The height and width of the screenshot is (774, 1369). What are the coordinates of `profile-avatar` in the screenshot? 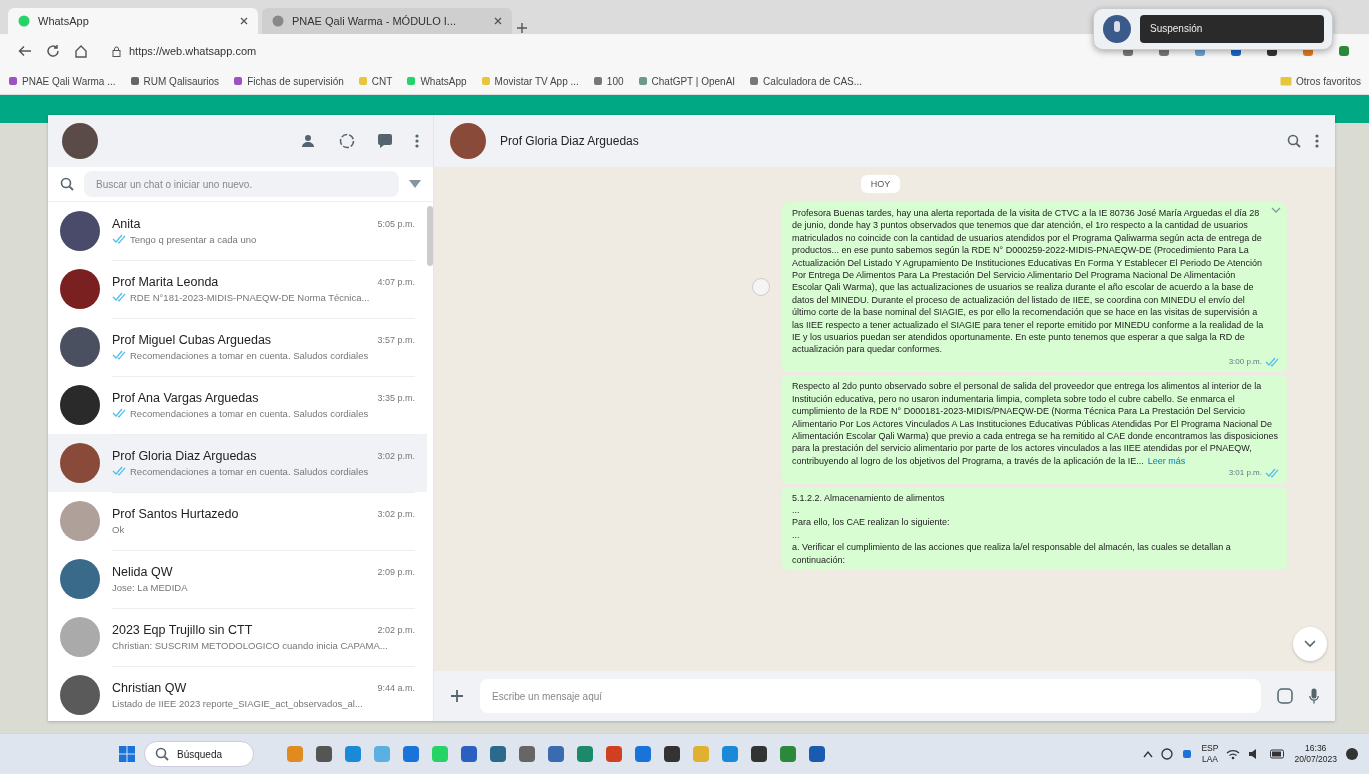 It's located at (80, 141).